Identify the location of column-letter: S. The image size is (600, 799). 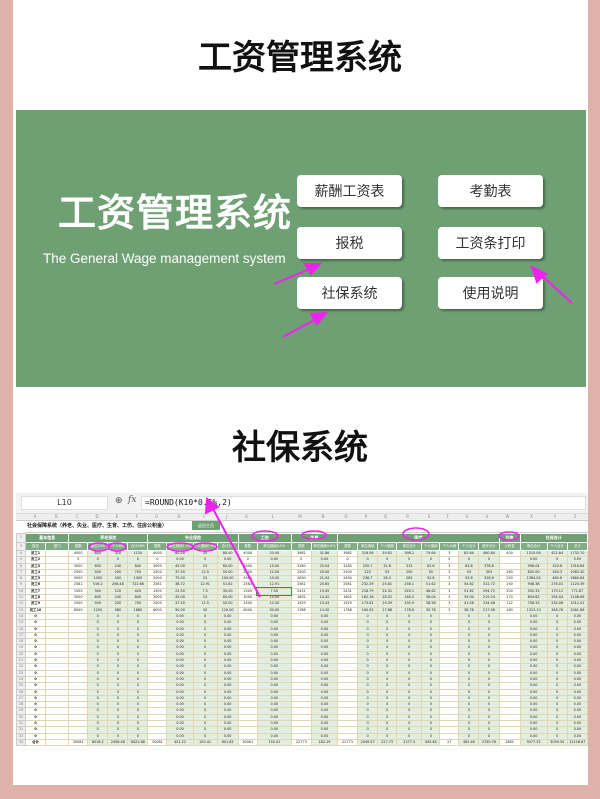
(429, 516).